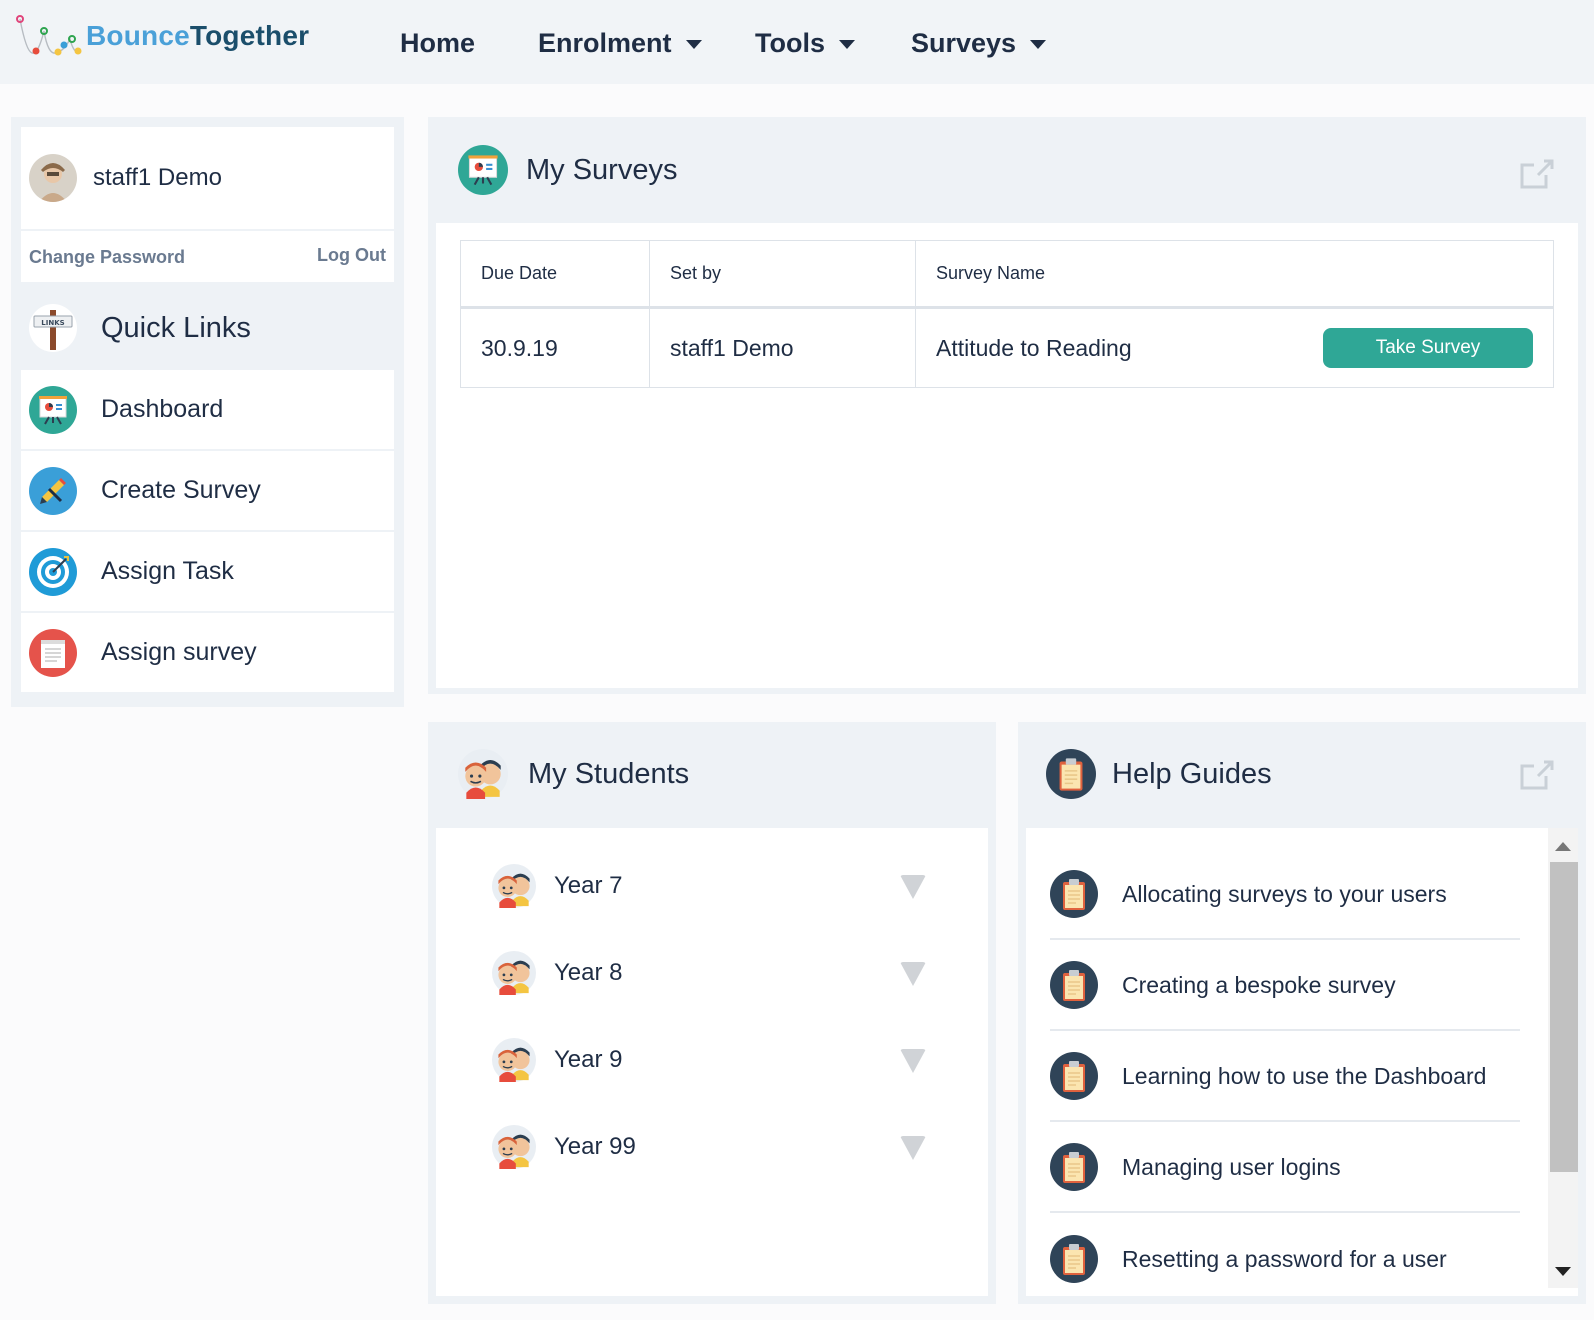 This screenshot has height=1320, width=1594. I want to click on quick-link-create-survey: Create Survey, so click(207, 490).